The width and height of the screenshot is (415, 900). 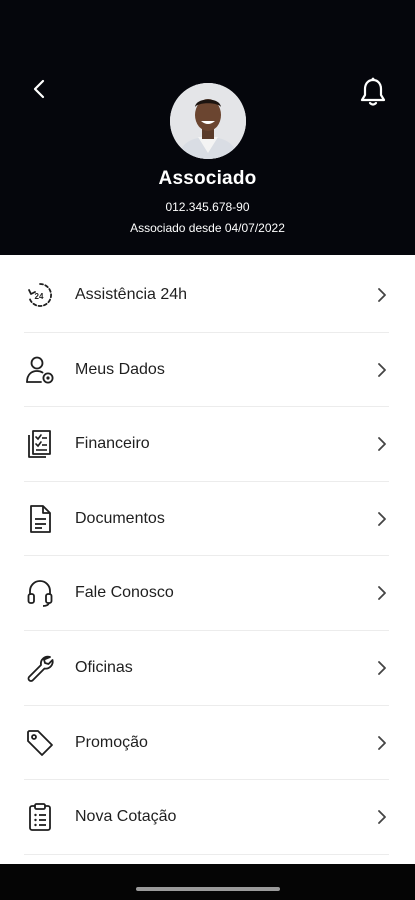 I want to click on menu-item-documentos: Documentos, so click(x=206, y=519).